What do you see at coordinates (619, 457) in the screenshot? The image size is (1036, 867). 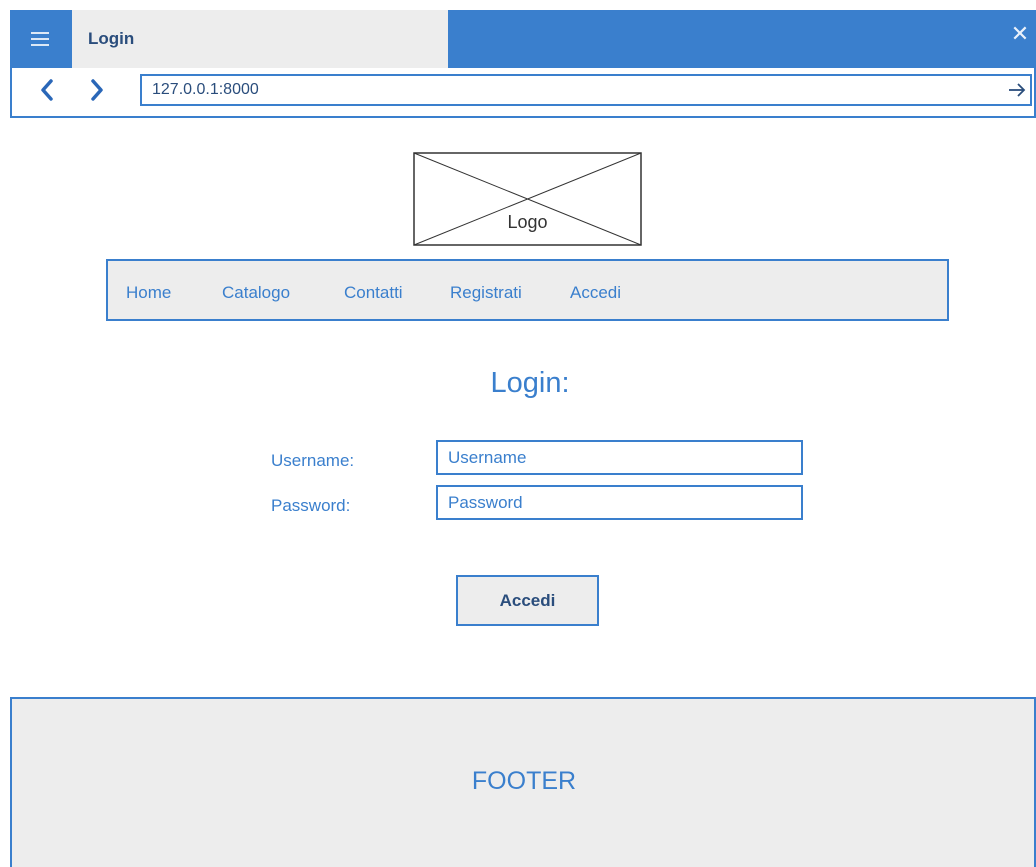 I see `username-input: Username` at bounding box center [619, 457].